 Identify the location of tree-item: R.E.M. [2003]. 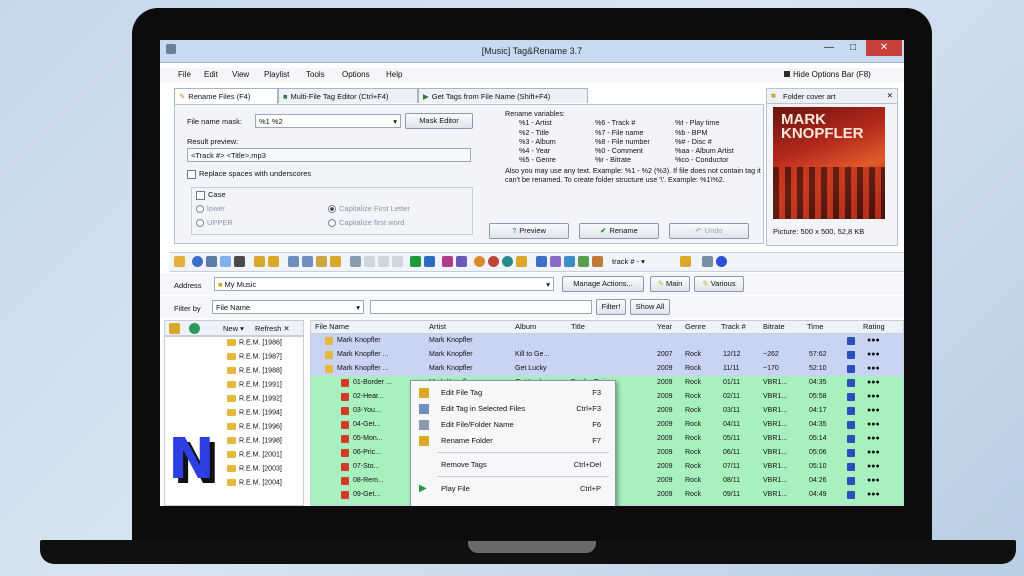
(254, 468).